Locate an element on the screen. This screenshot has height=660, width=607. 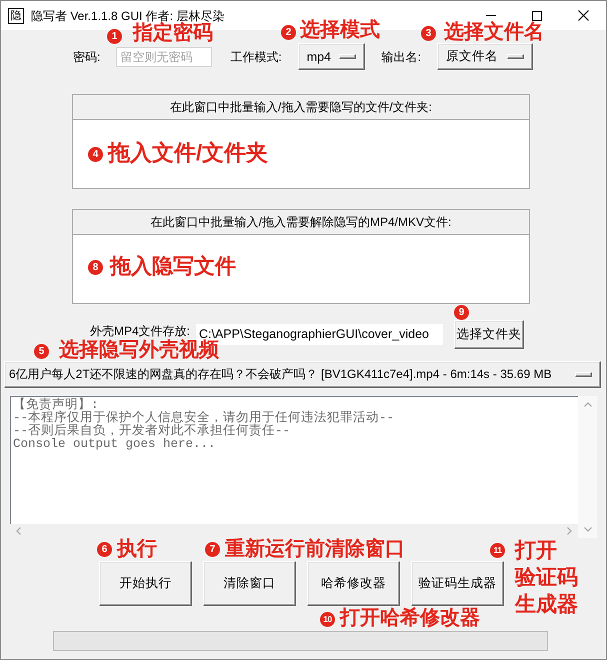
output-name-label: 输出名: is located at coordinates (402, 57).